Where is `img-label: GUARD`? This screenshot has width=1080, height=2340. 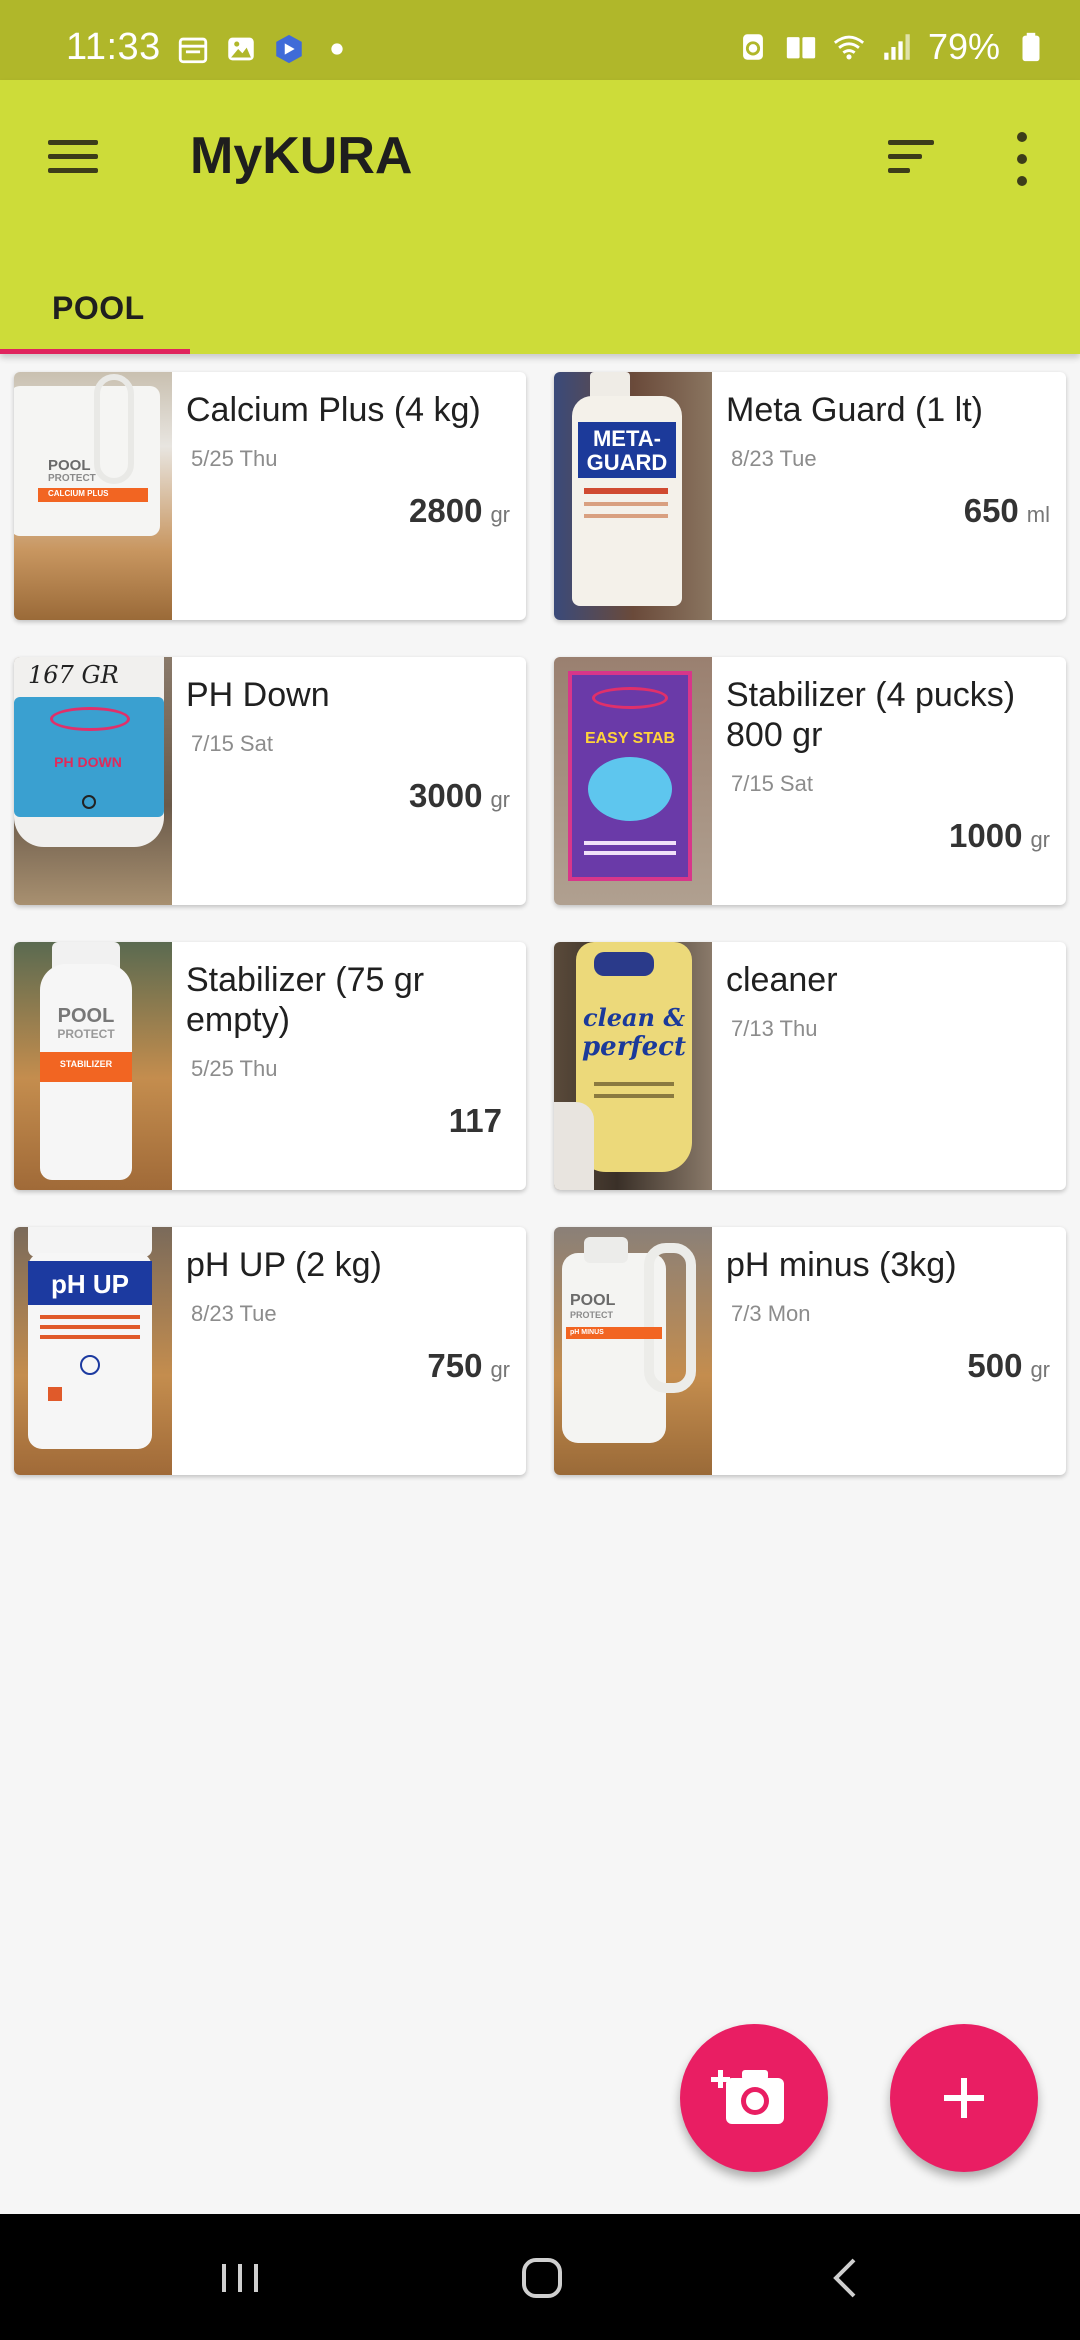
img-label: GUARD is located at coordinates (627, 462).